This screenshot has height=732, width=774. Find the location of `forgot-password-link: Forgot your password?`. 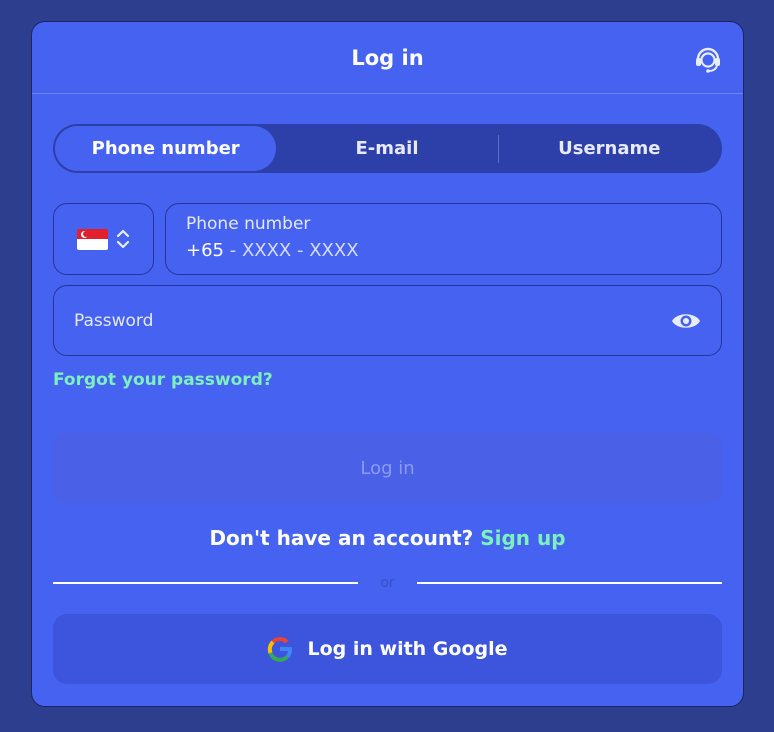

forgot-password-link: Forgot your password? is located at coordinates (163, 380).